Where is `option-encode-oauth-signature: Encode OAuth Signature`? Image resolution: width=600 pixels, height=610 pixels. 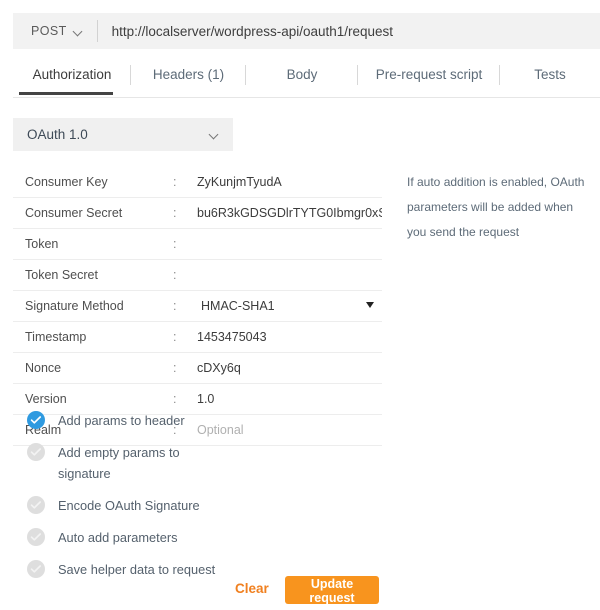
option-encode-oauth-signature: Encode OAuth Signature is located at coordinates (192, 505).